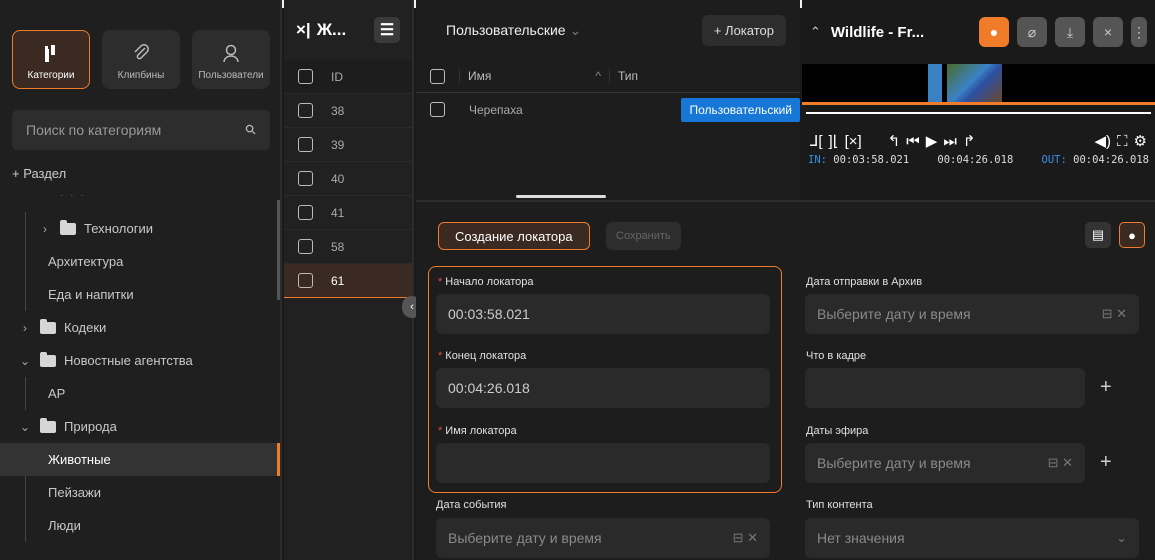  Describe the element at coordinates (603, 538) in the screenshot. I see `event-date-picker: Выберите дату и время ⊟ ✕` at that location.